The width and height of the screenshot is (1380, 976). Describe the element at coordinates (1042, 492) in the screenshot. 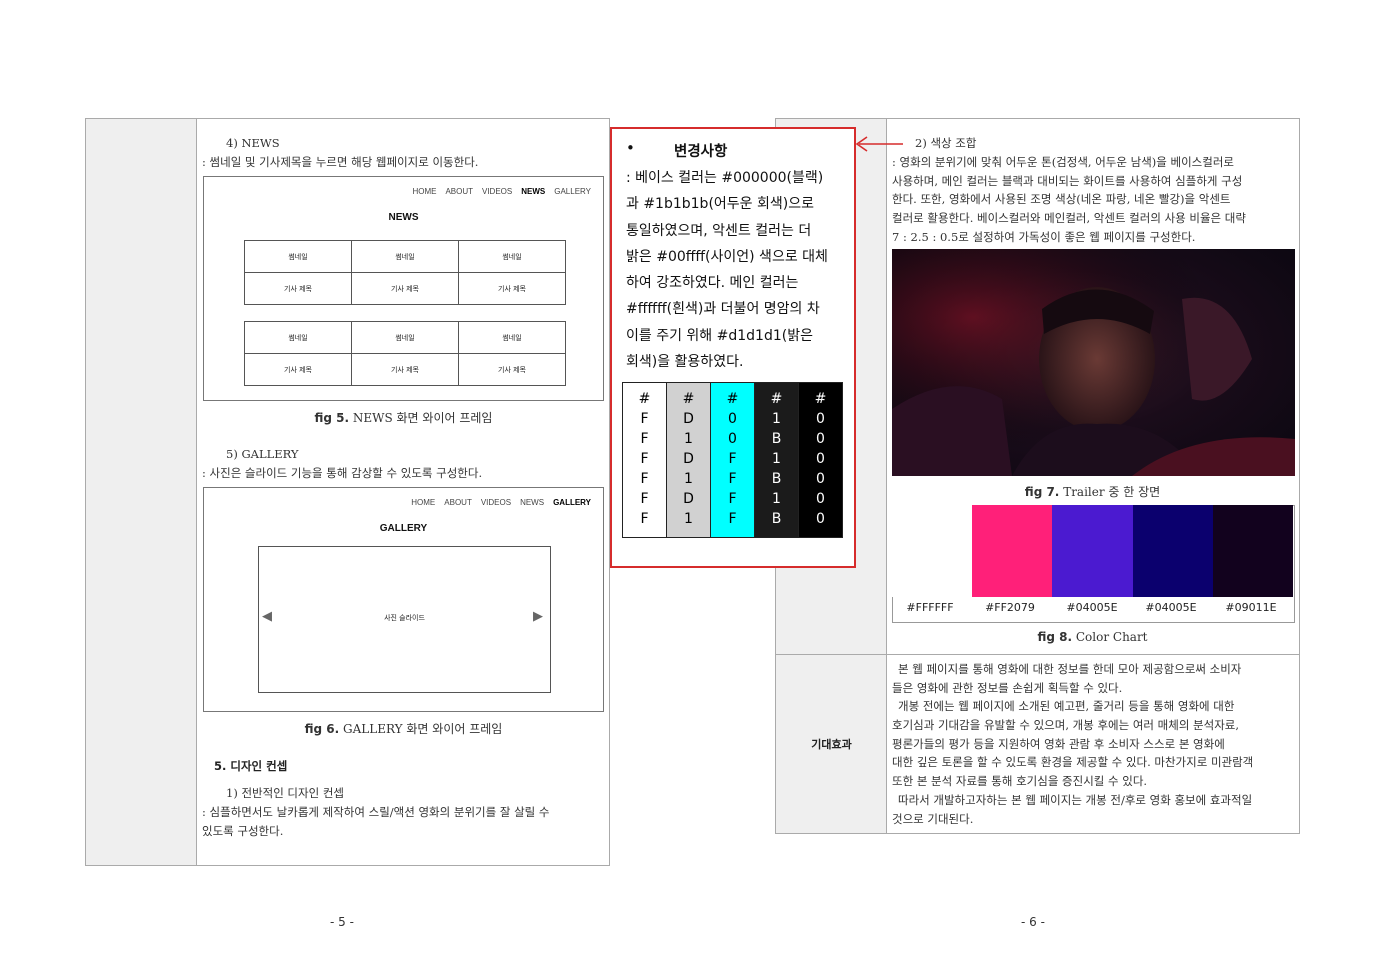

I see `fig7-number: fig 7.` at that location.